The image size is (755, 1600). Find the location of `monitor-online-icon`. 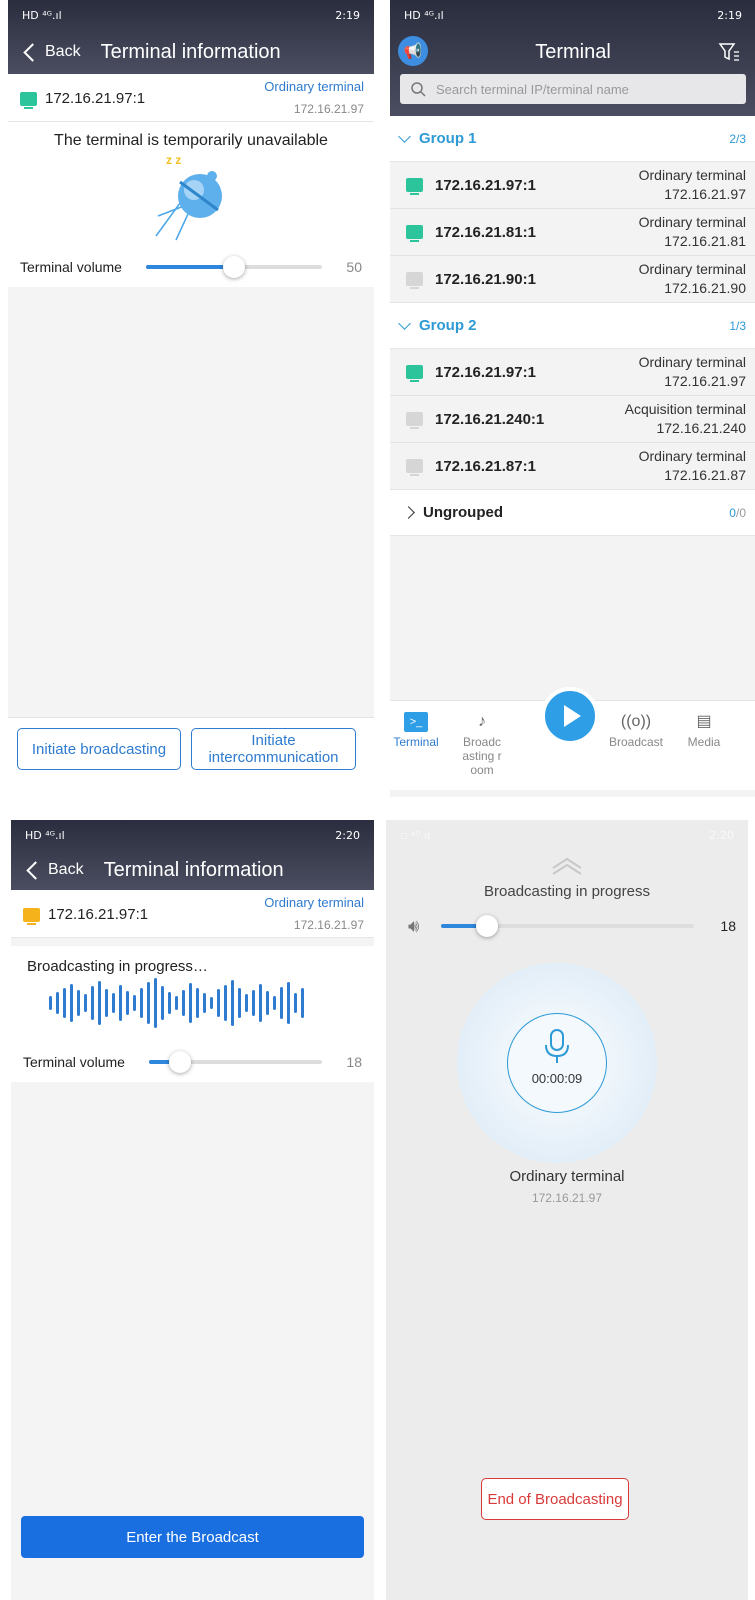

monitor-online-icon is located at coordinates (28, 100).